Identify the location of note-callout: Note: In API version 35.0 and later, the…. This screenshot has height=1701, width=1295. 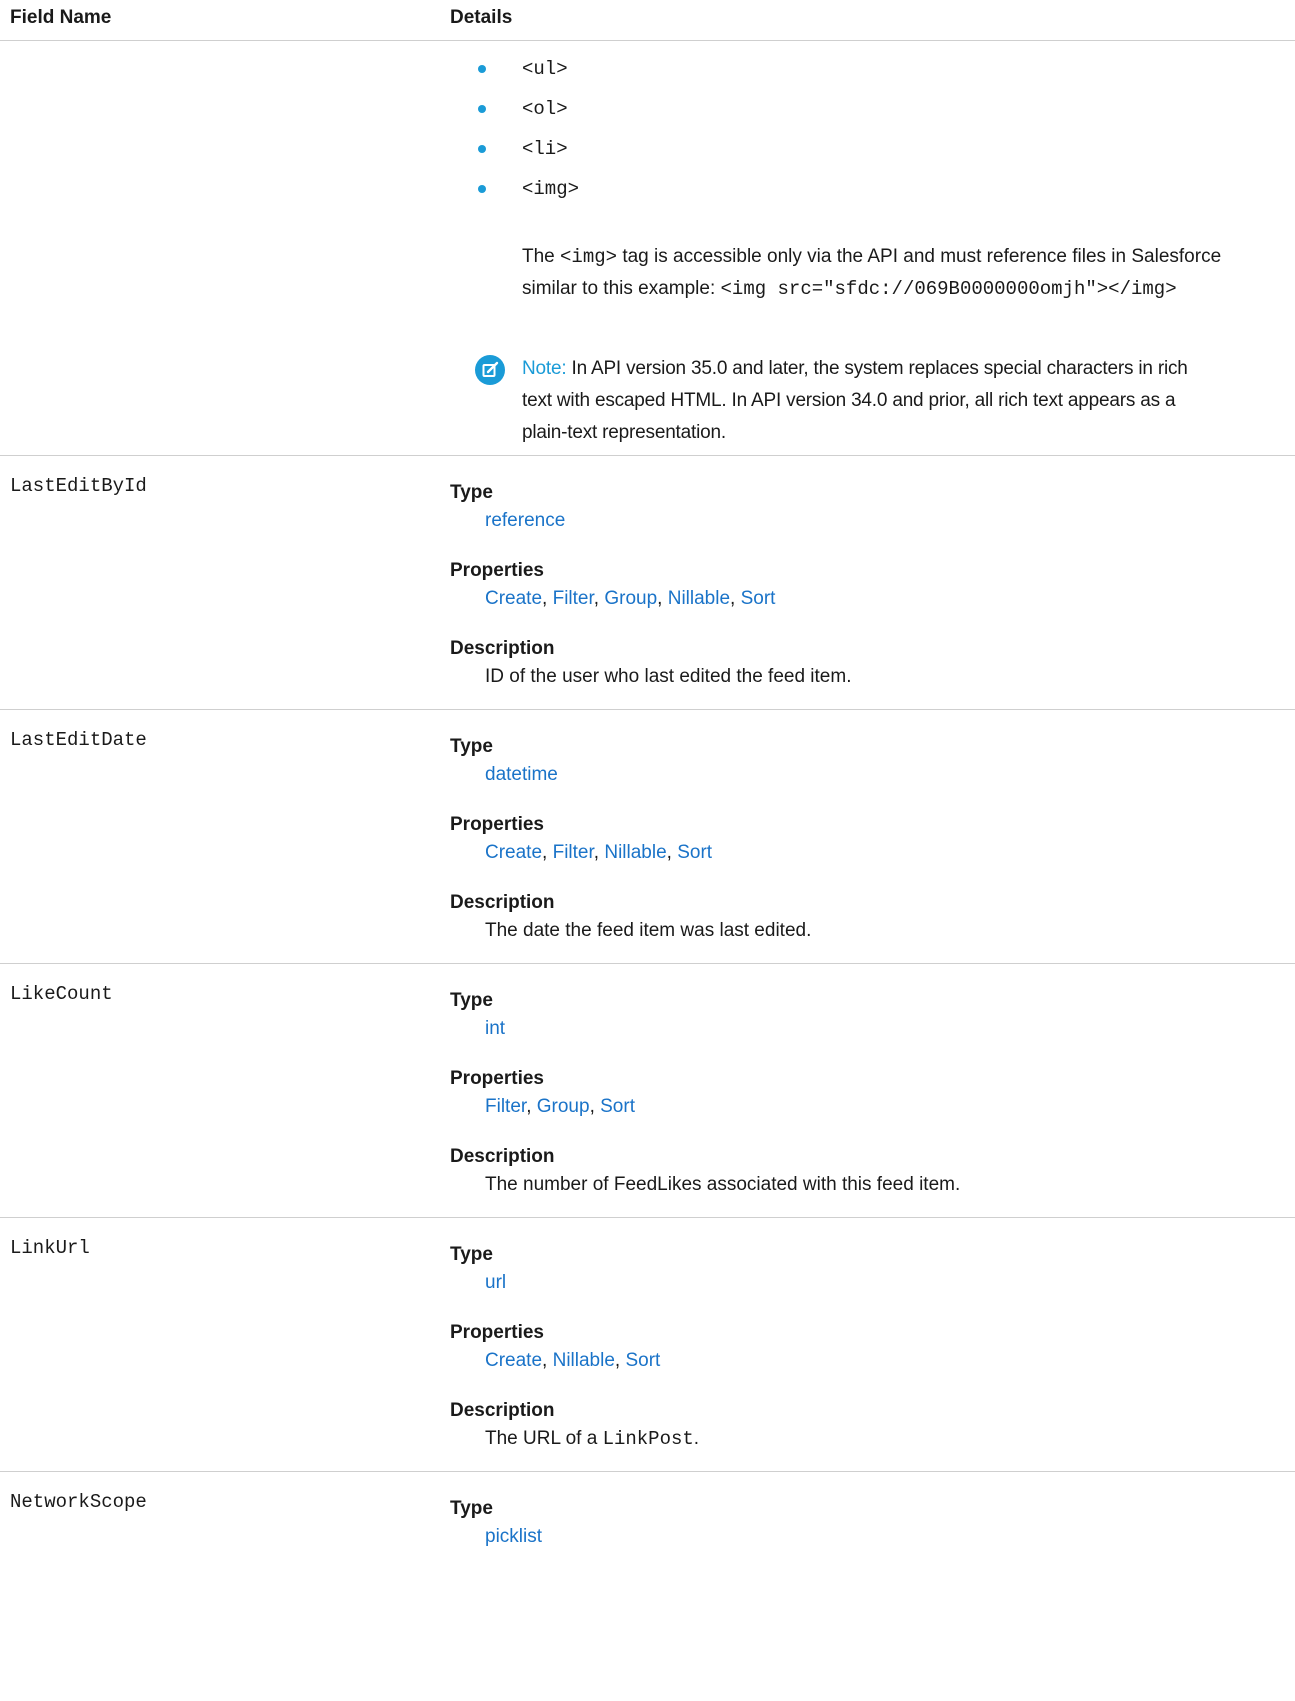
(835, 401).